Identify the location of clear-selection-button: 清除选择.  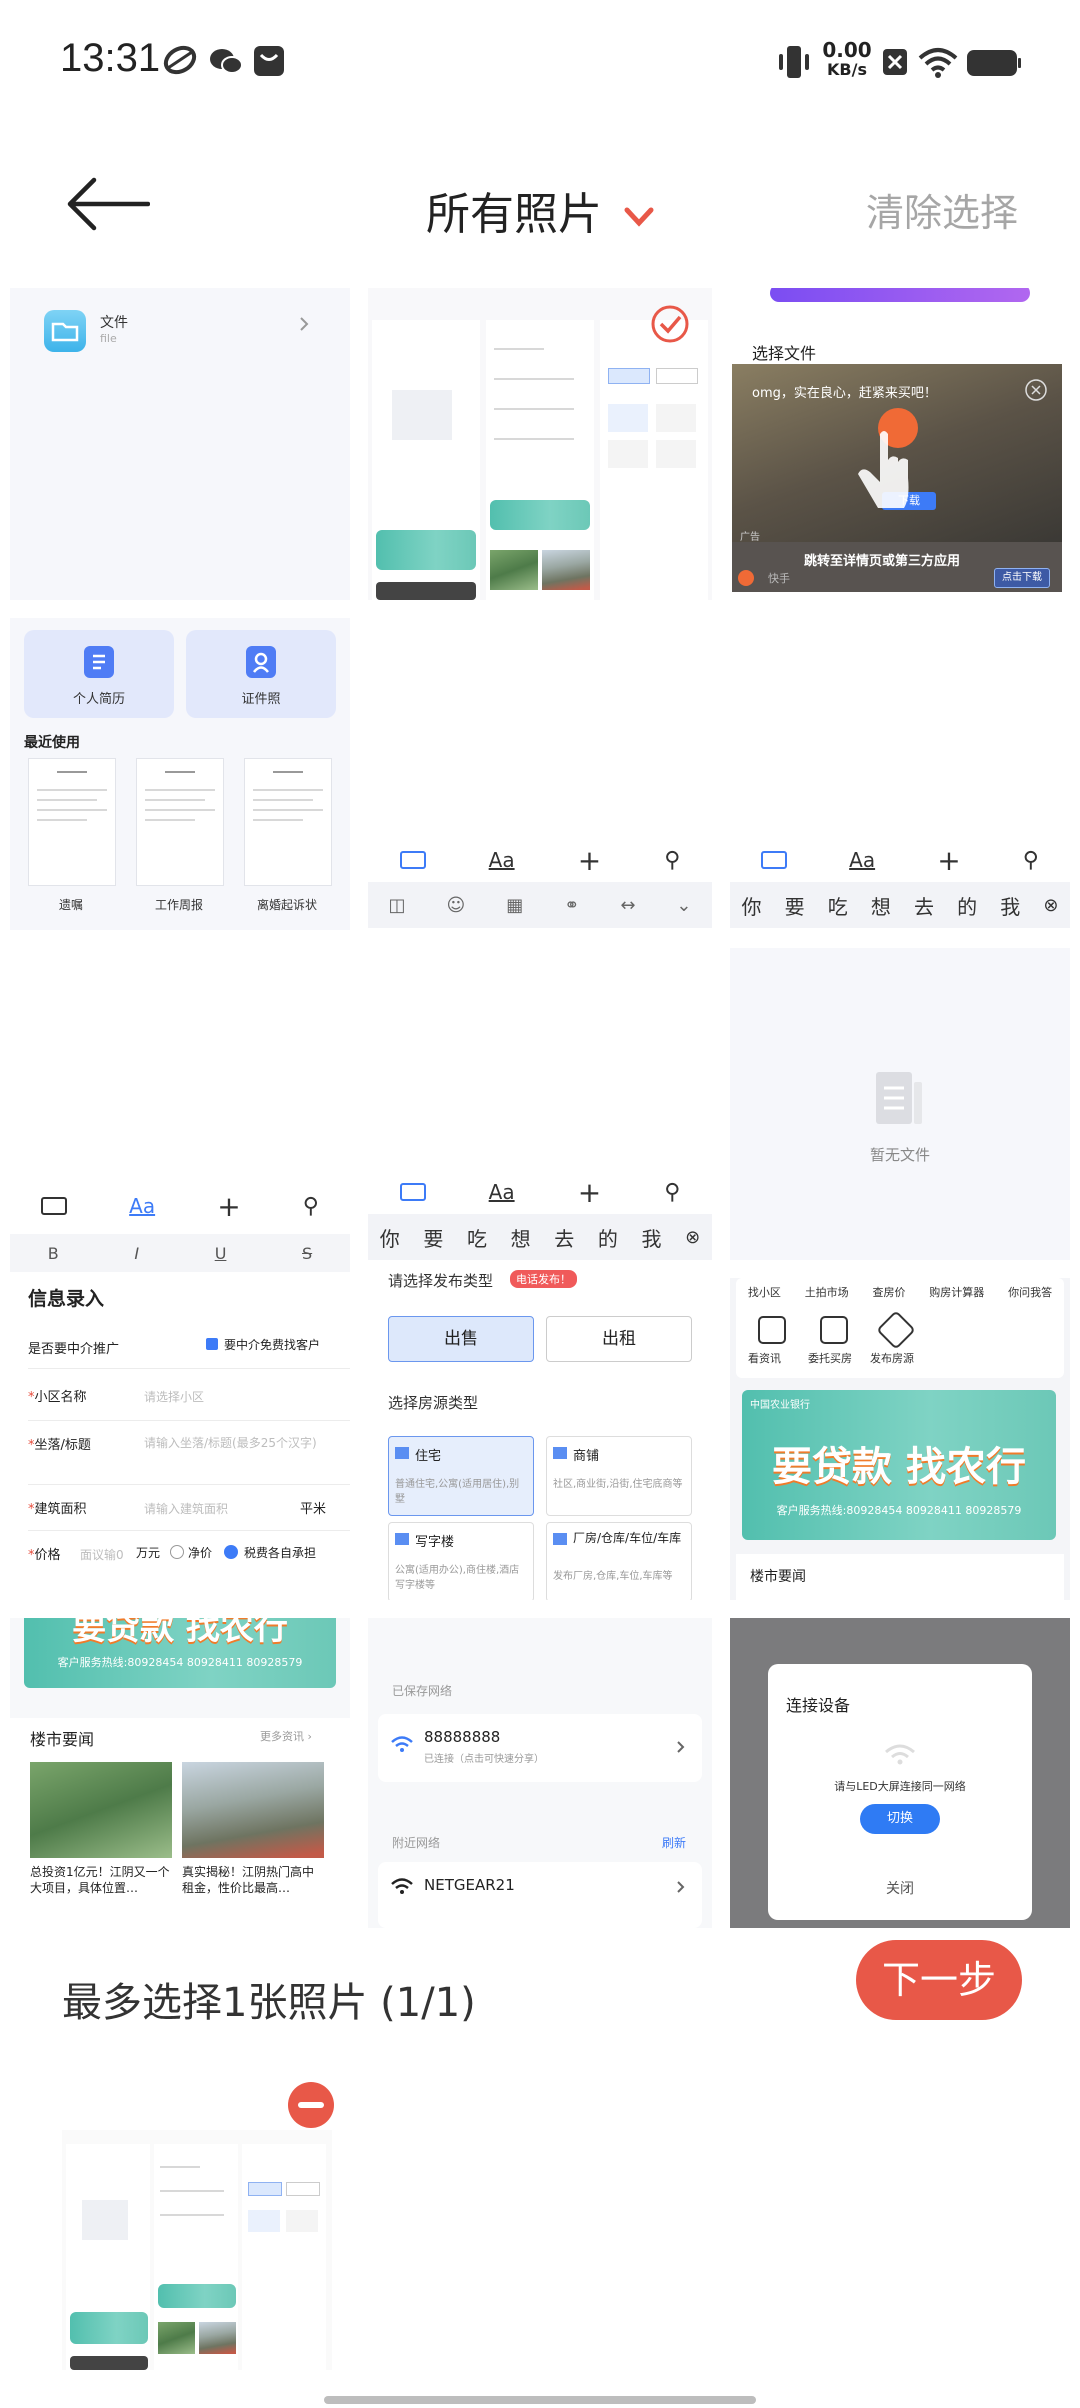
(942, 209).